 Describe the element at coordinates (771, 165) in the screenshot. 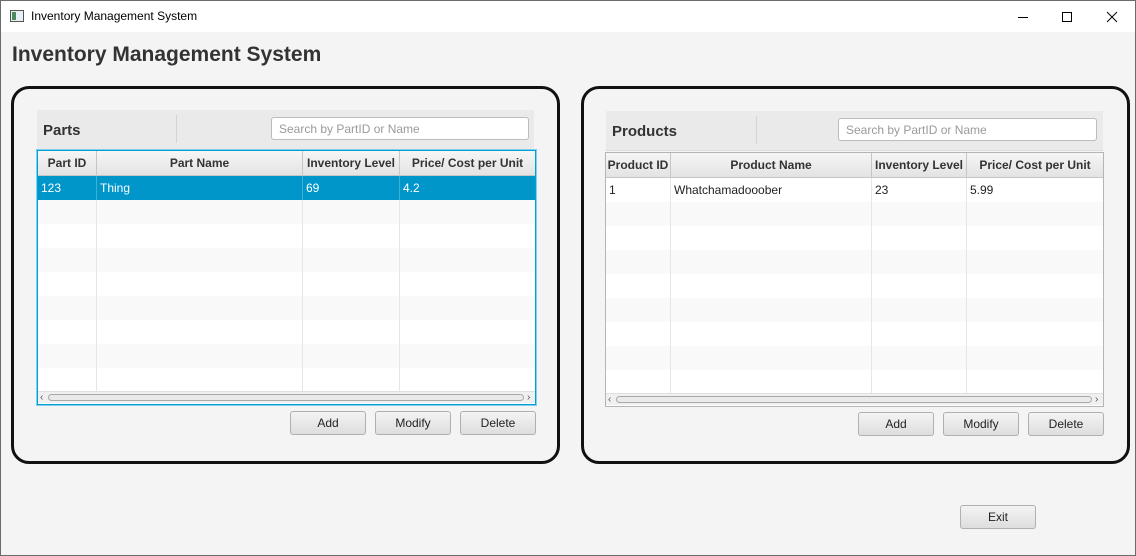

I see `column-header-product-name: Product Name` at that location.